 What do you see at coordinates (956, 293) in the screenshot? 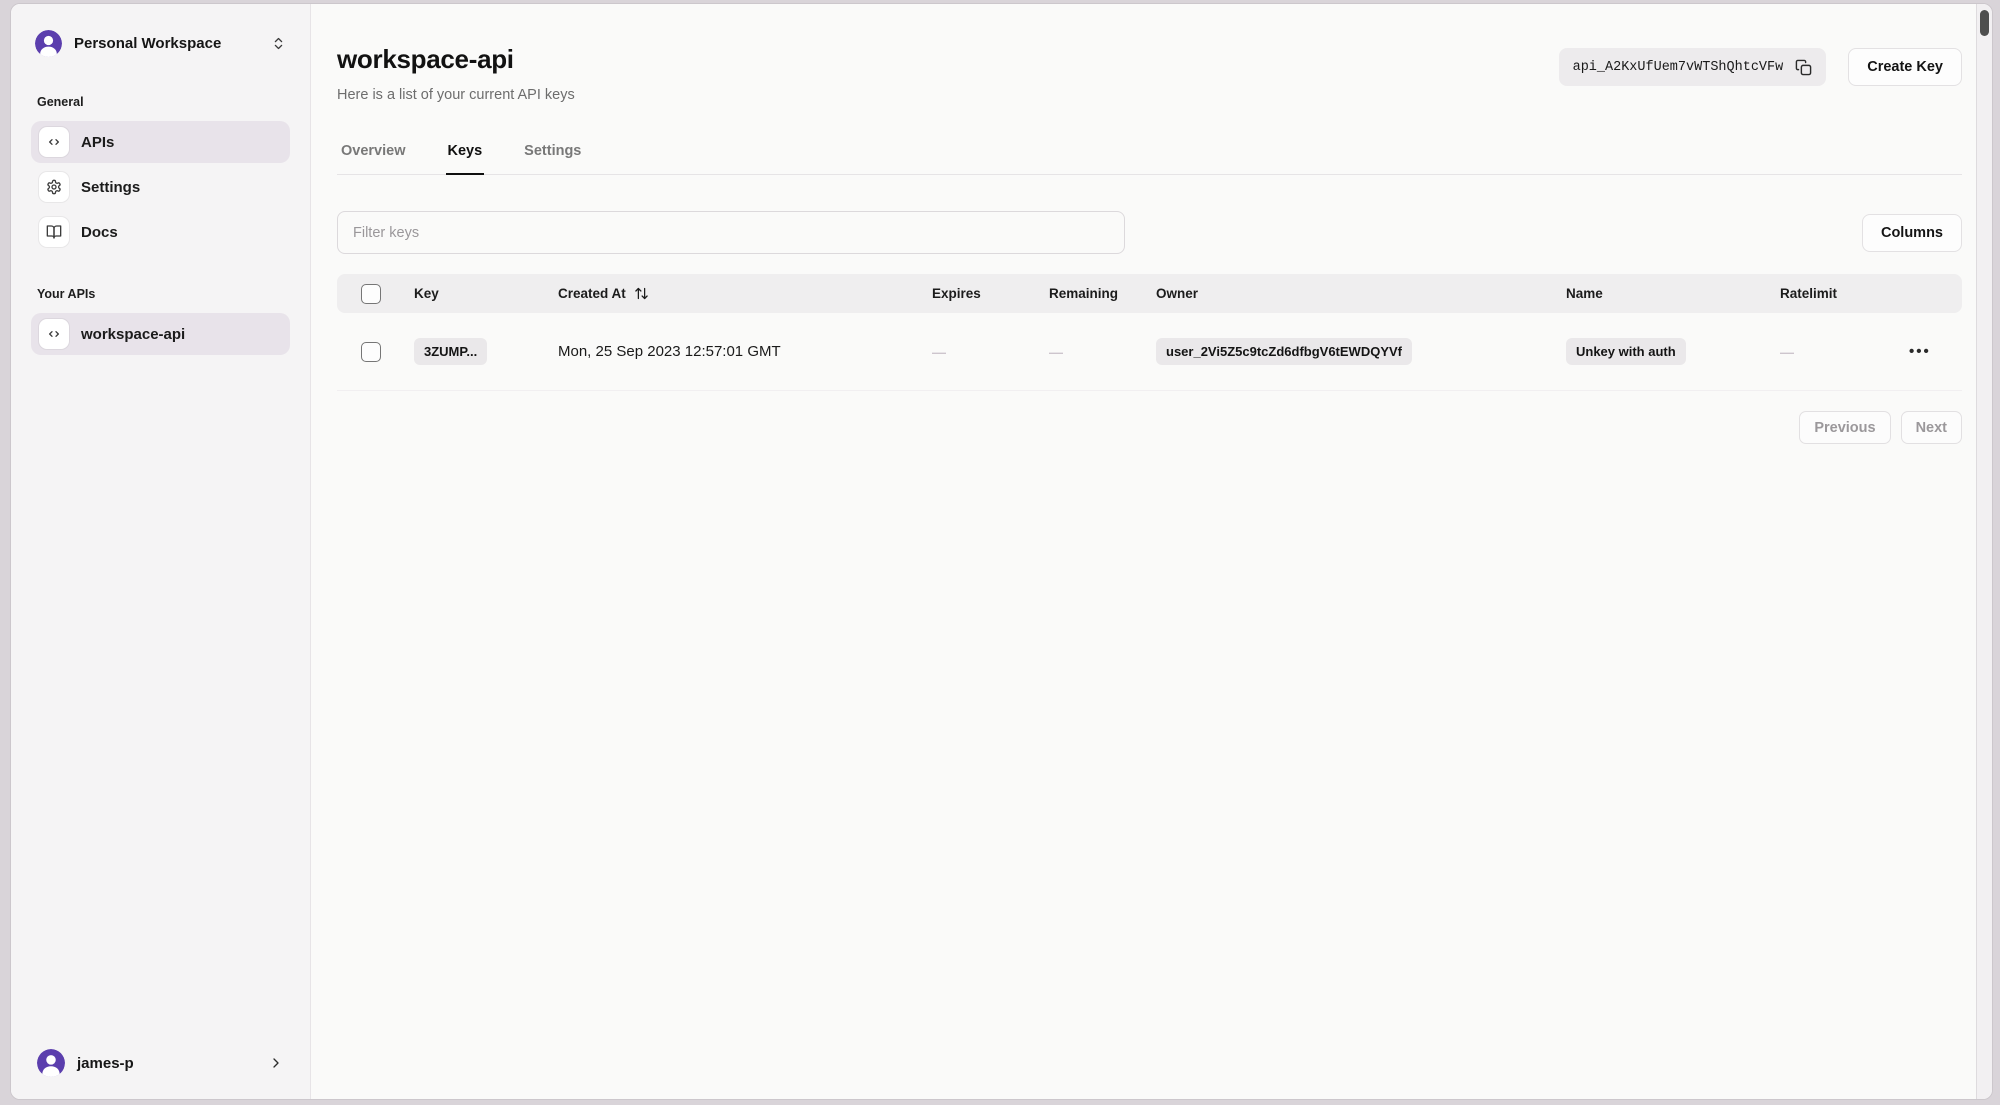
I see `column-header-expires: Expires` at bounding box center [956, 293].